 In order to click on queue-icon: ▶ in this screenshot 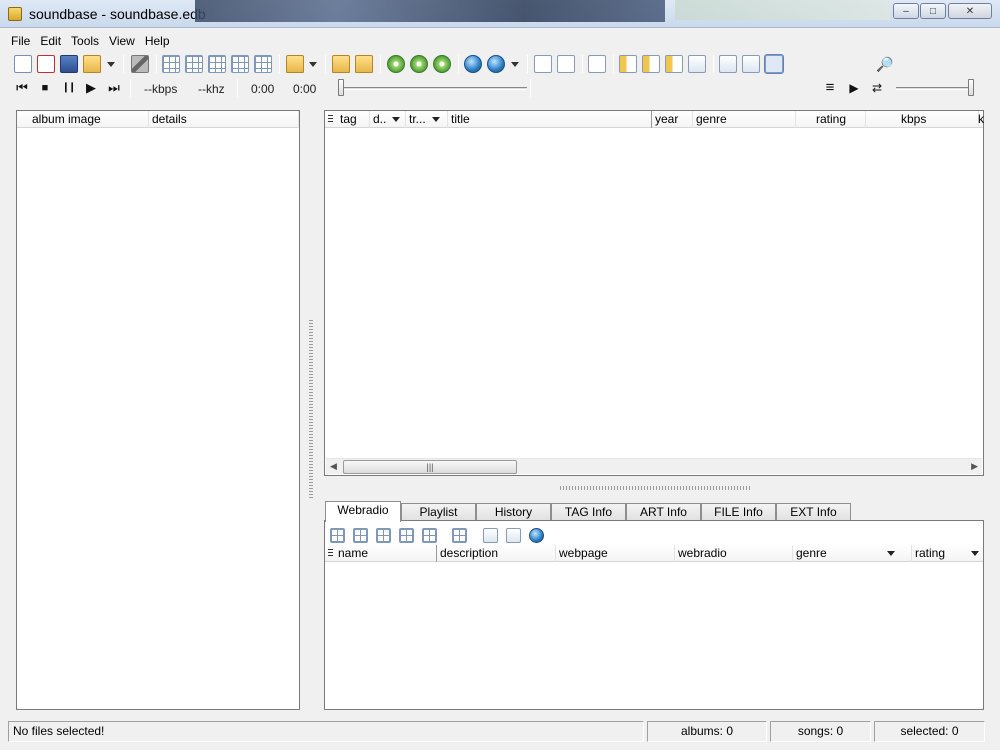, I will do `click(854, 88)`.